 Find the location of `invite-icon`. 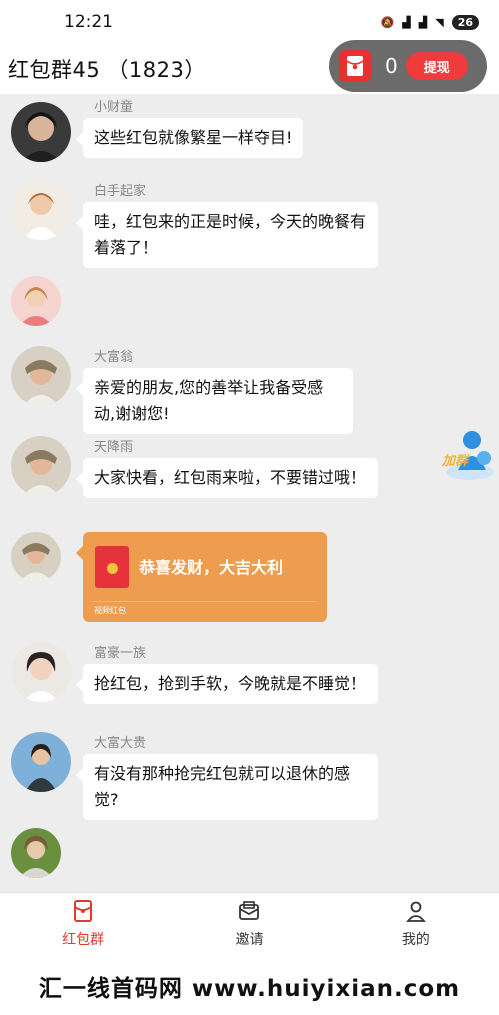

invite-icon is located at coordinates (249, 910).